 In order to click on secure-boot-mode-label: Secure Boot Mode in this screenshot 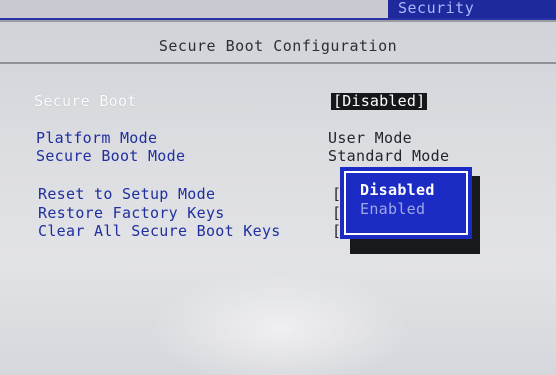, I will do `click(110, 156)`.